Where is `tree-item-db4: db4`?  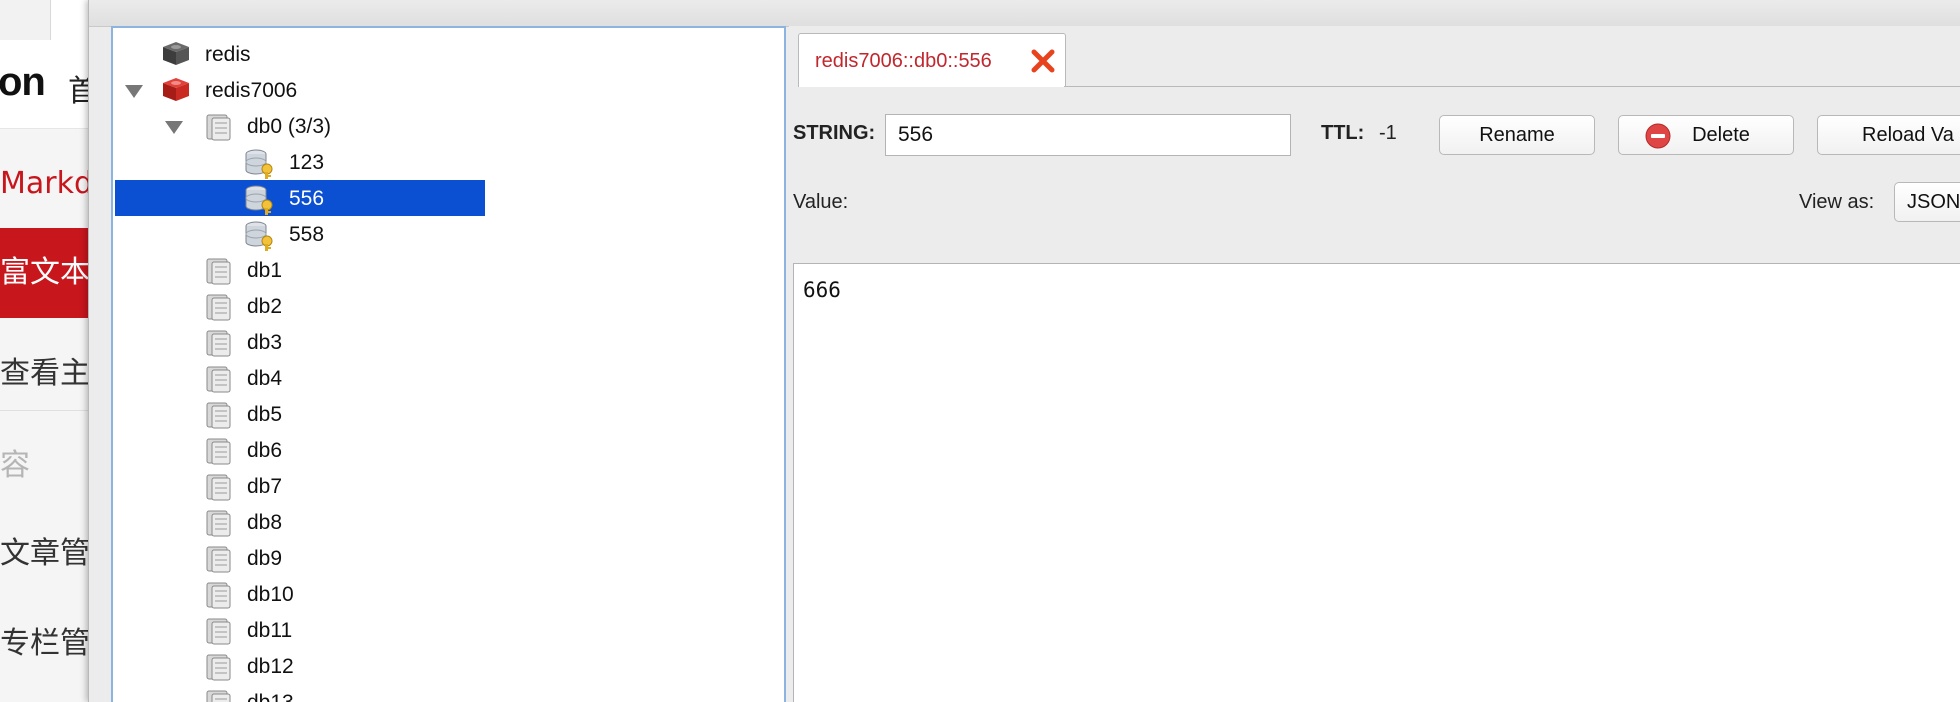
tree-item-db4: db4 is located at coordinates (303, 378).